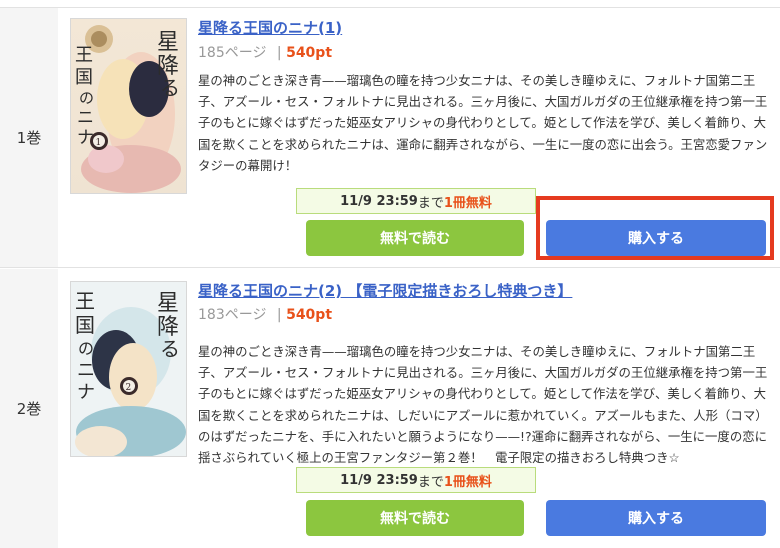  Describe the element at coordinates (128, 106) in the screenshot. I see `cover-image-vol-1: 1 星 降 る 王 国 の ニ ナ` at that location.